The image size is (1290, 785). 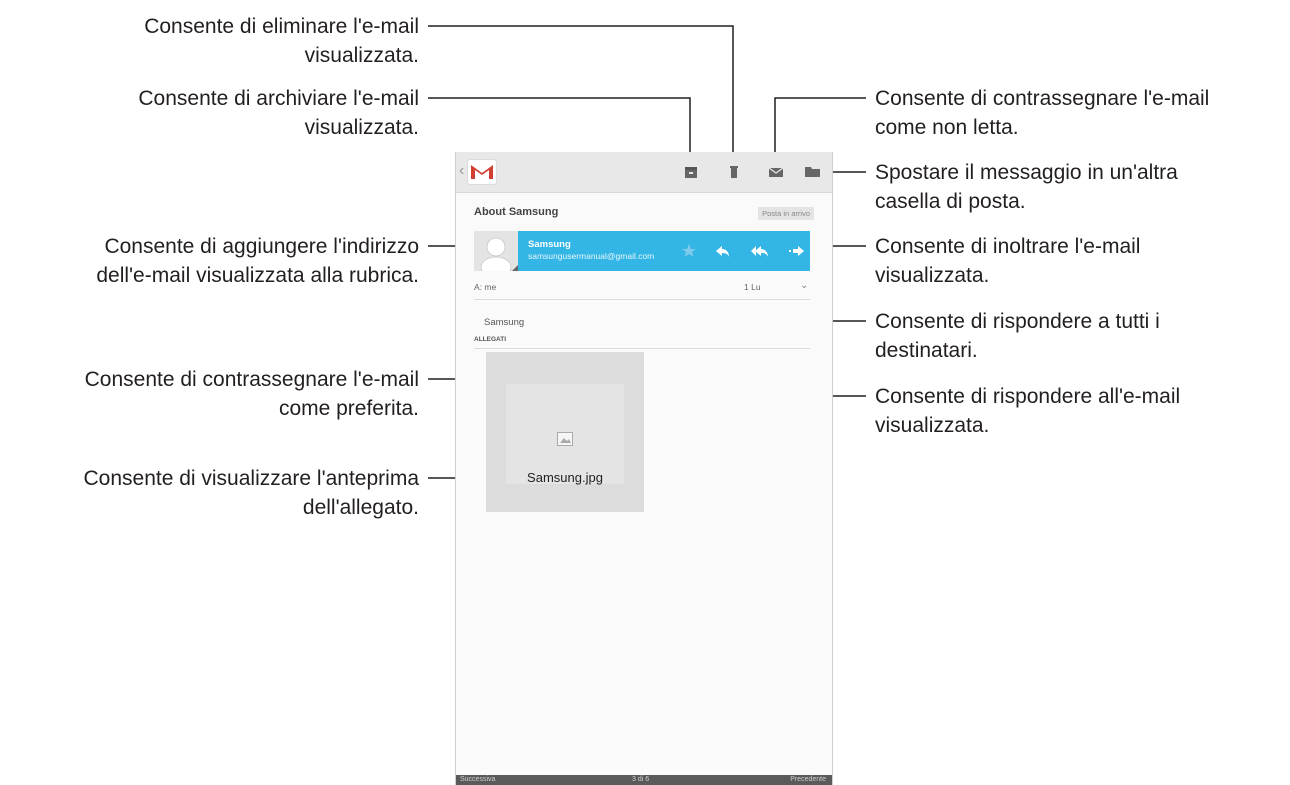 What do you see at coordinates (723, 251) in the screenshot?
I see `reply-icon` at bounding box center [723, 251].